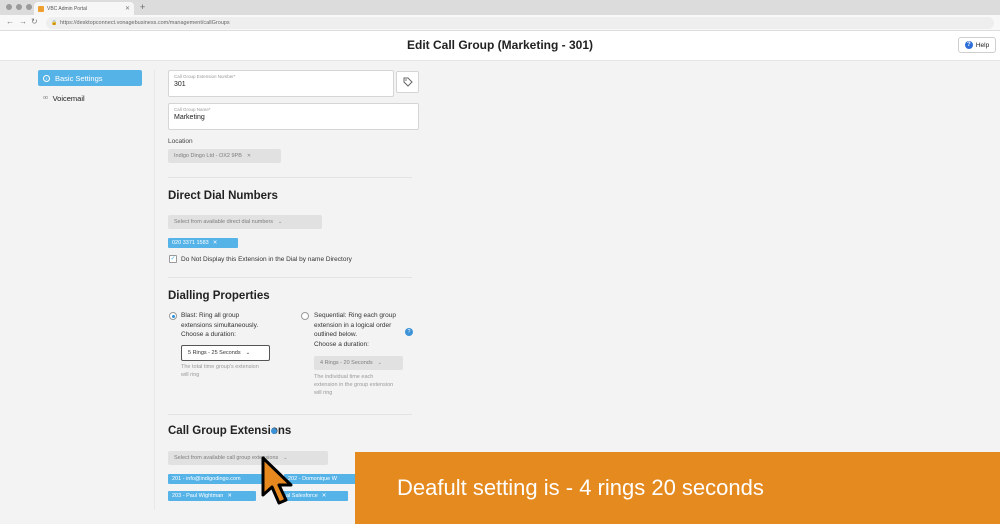  Describe the element at coordinates (45, 98) in the screenshot. I see `voicemail-icon: oo` at that location.